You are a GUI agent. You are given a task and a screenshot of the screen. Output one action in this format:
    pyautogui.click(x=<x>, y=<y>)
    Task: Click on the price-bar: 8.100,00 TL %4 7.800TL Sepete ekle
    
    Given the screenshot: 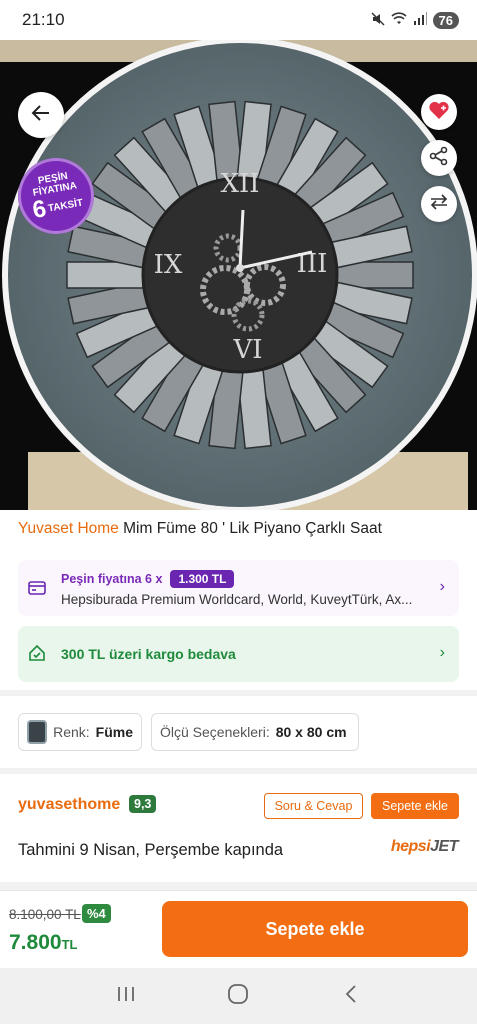 What is the action you would take?
    pyautogui.click(x=238, y=929)
    